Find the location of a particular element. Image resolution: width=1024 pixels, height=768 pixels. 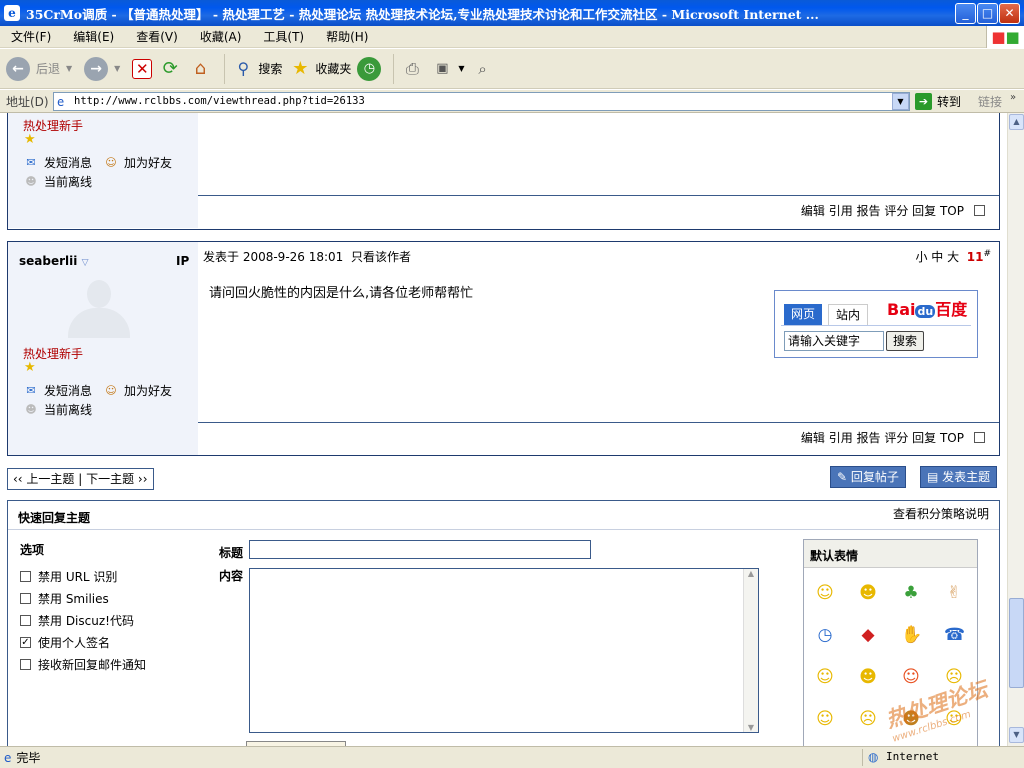

refresh-icon: ⟳ is located at coordinates (170, 68).